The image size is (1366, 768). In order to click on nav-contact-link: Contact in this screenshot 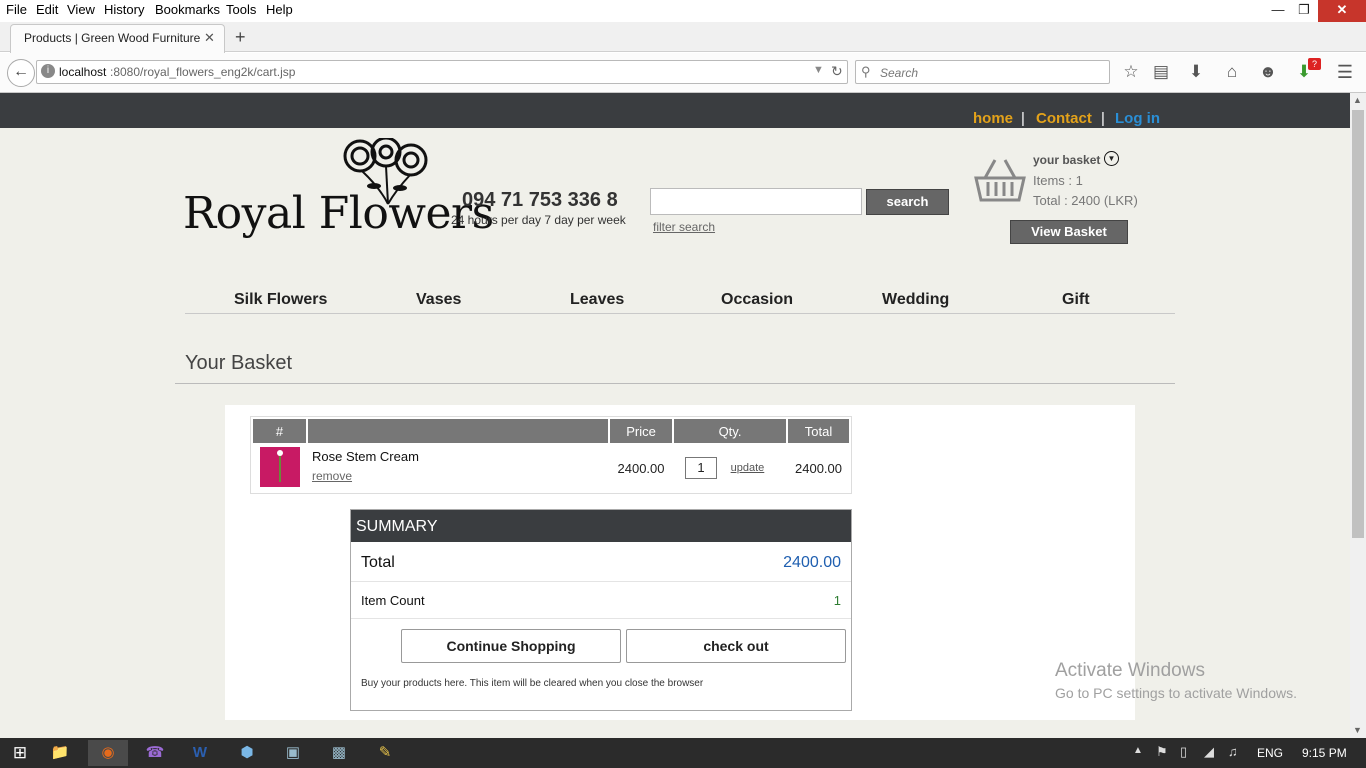, I will do `click(1064, 118)`.